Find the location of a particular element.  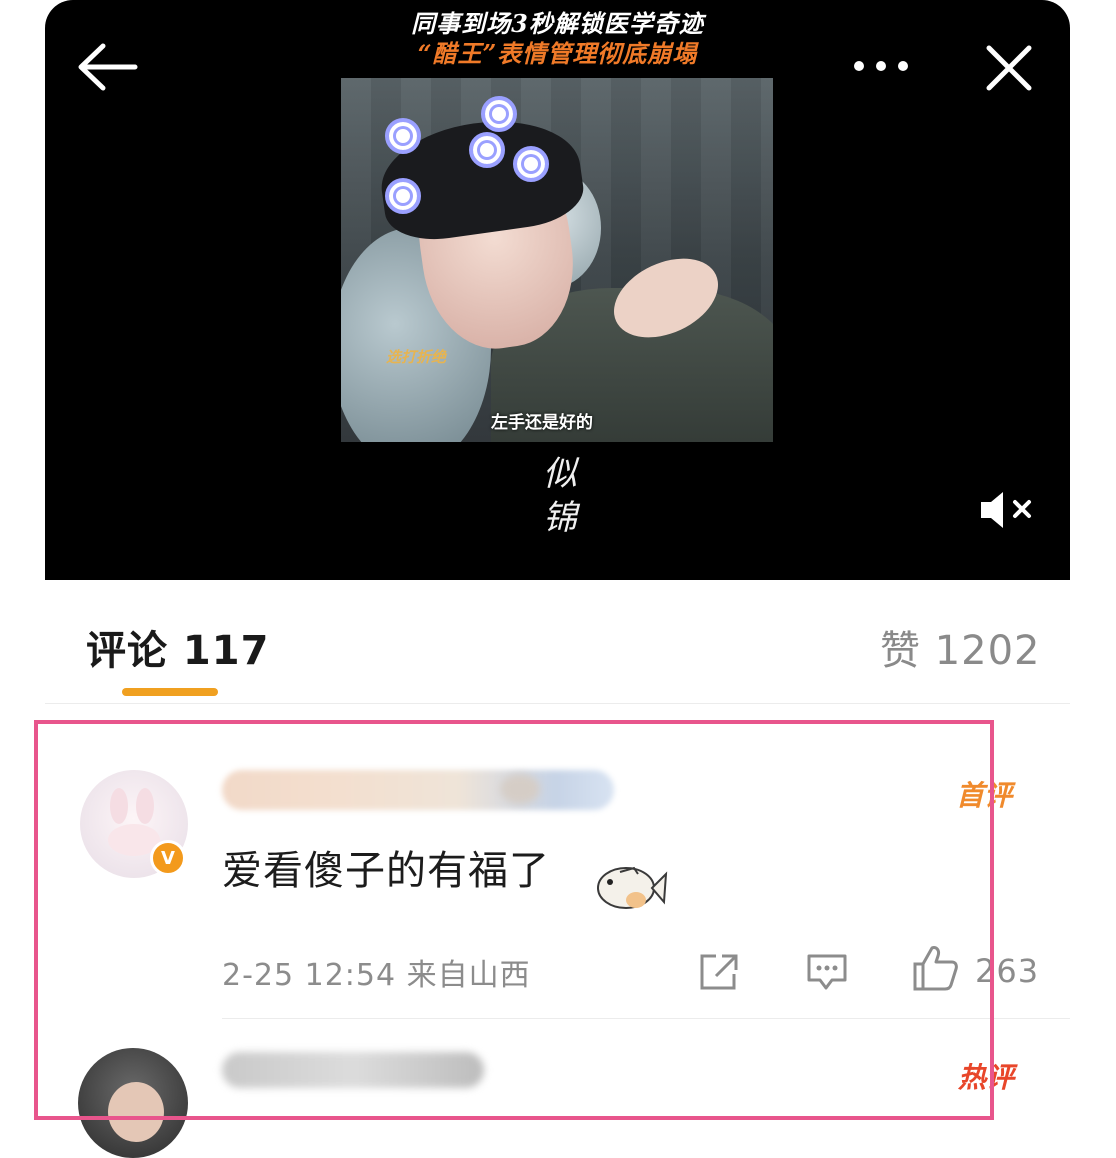

mute-button is located at coordinates (1009, 510).